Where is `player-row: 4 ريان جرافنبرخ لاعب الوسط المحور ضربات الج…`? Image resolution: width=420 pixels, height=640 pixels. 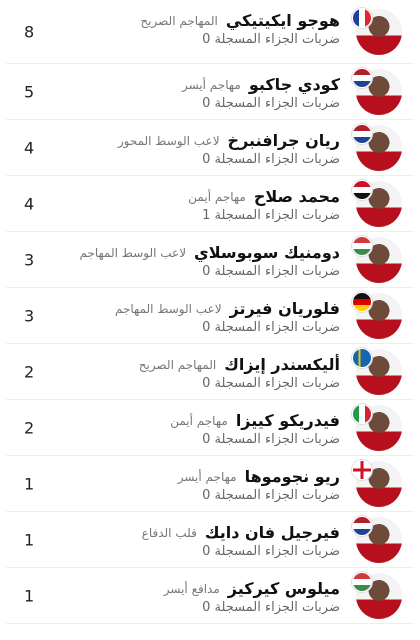 player-row: 4 ريان جرافنبرخ لاعب الوسط المحور ضربات الج… is located at coordinates (210, 148).